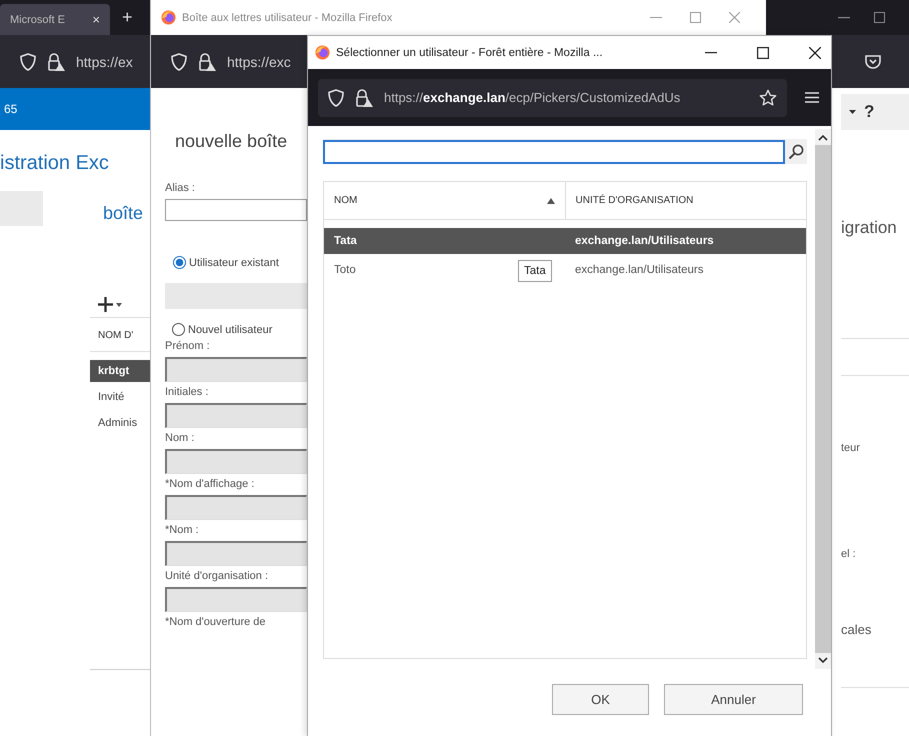  Describe the element at coordinates (104, 62) in the screenshot. I see `address-text: https://ex` at that location.